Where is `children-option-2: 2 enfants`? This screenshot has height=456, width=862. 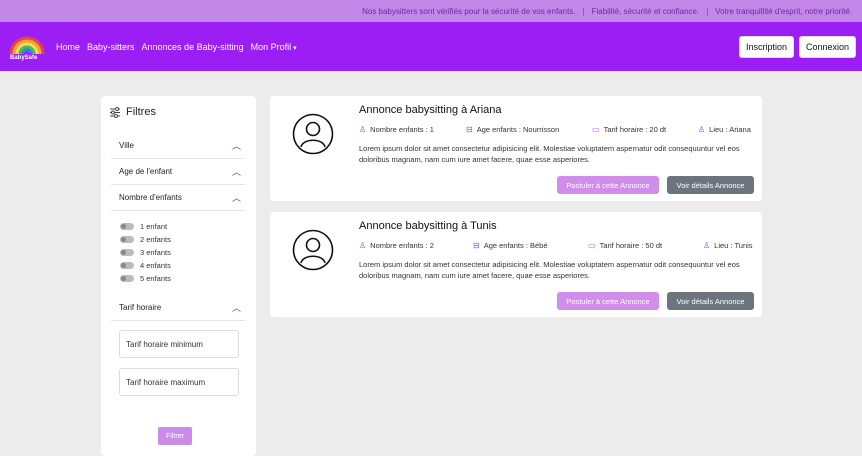
children-option-2: 2 enfants is located at coordinates (145, 239).